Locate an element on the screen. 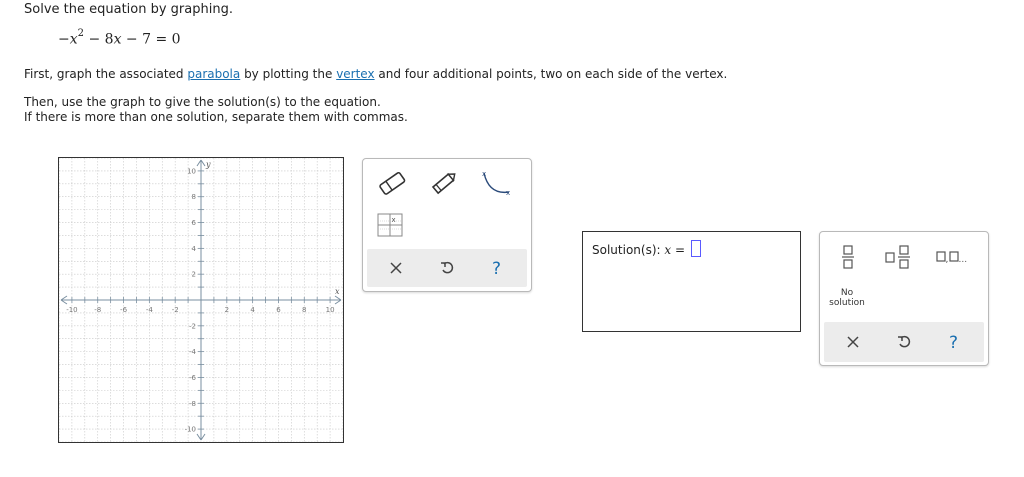 This screenshot has height=477, width=1024. x-tick-label: -4 is located at coordinates (150, 310).